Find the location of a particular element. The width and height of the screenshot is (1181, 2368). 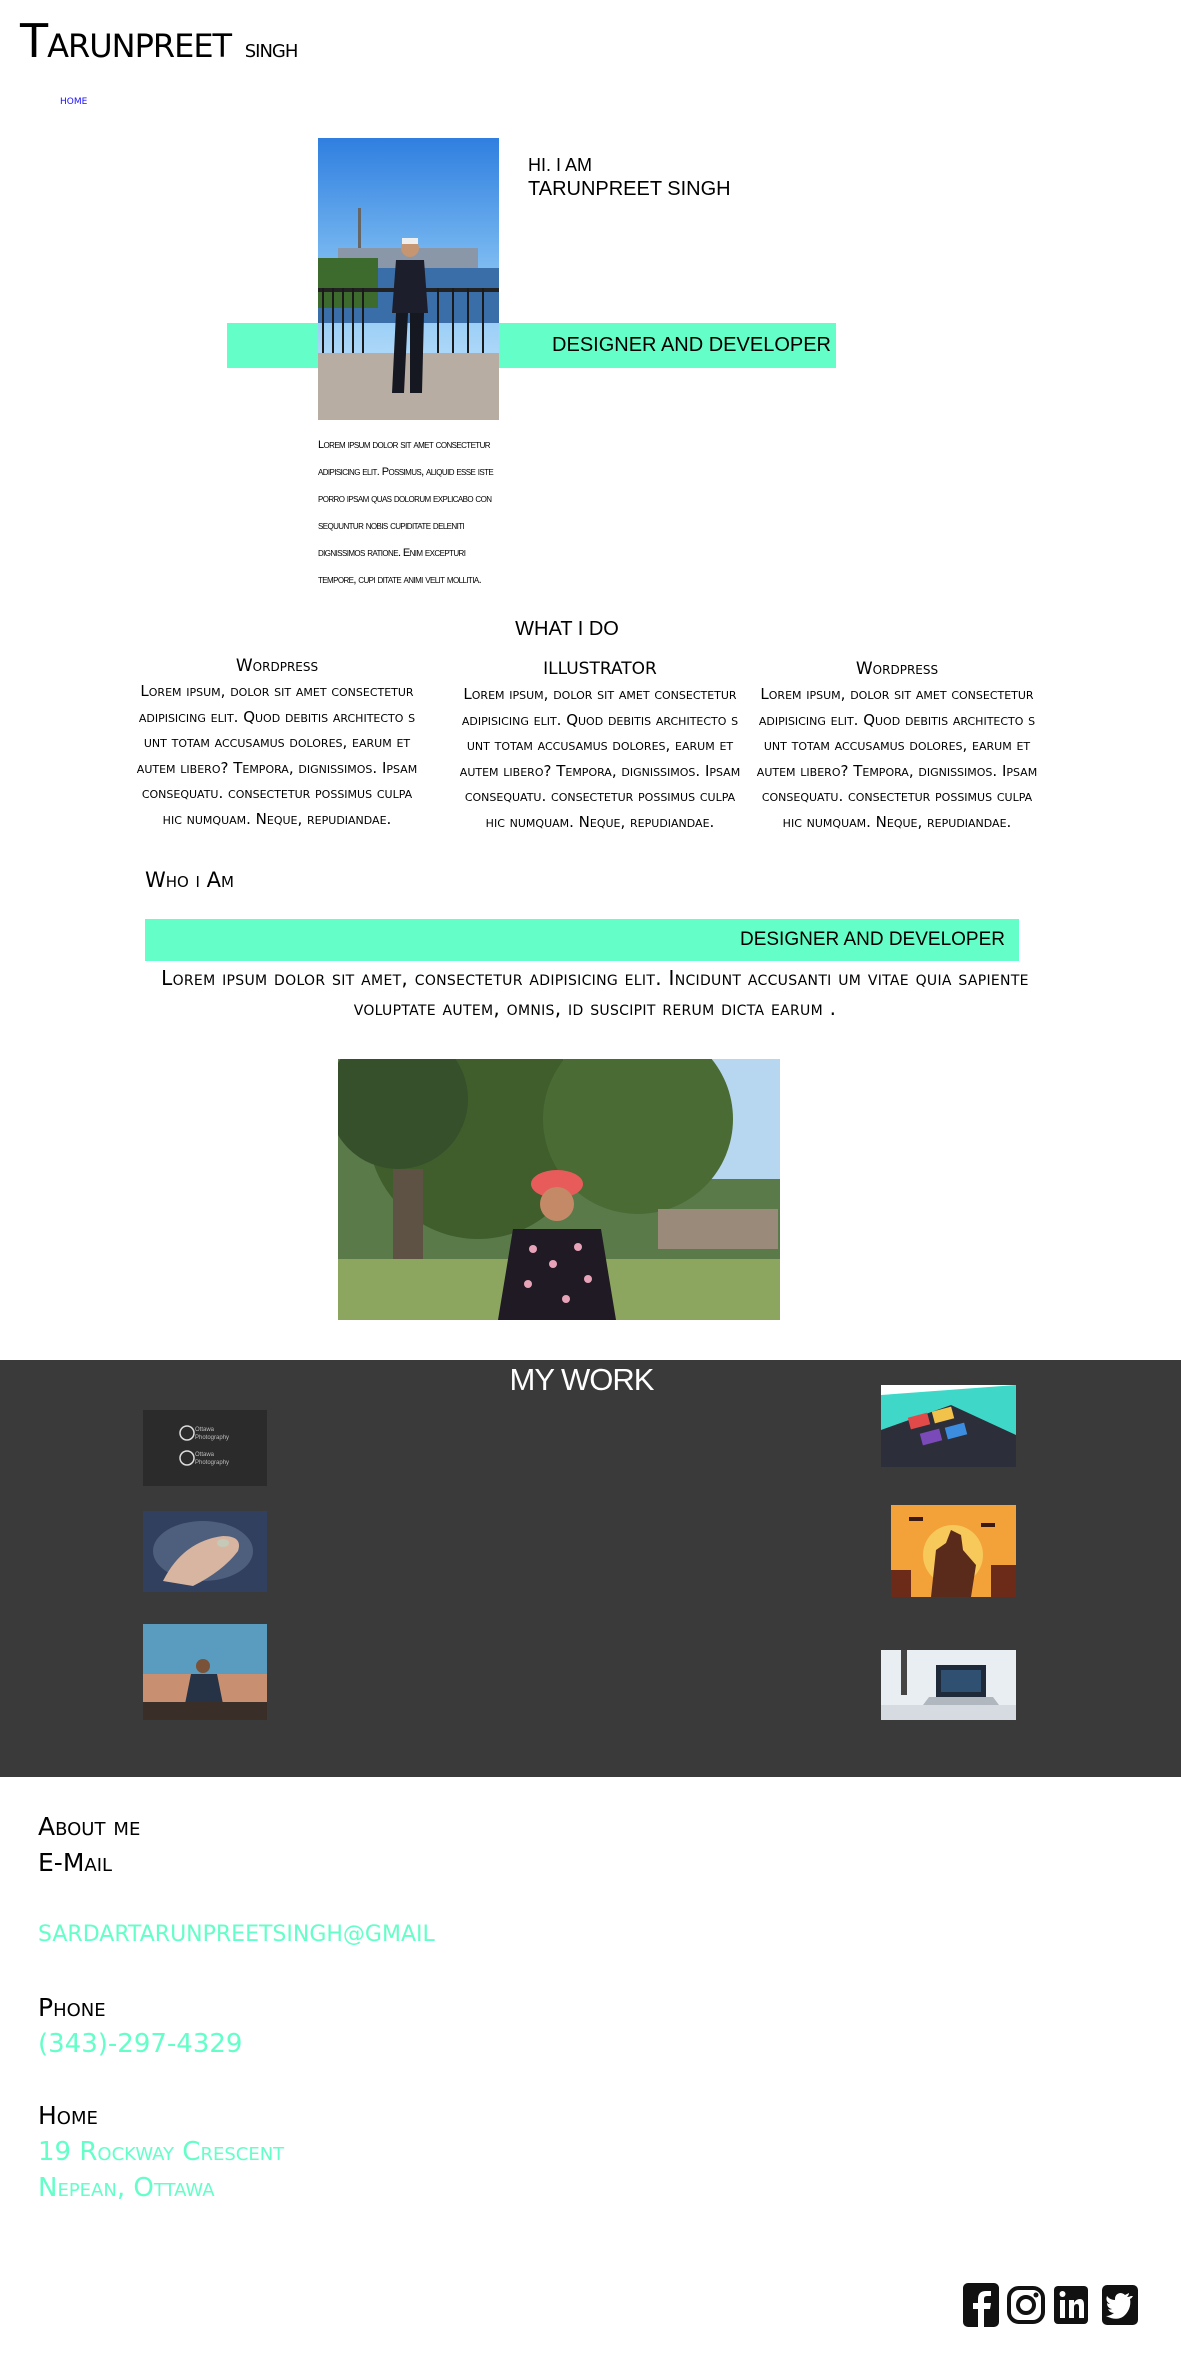

work-thumbnail-hand is located at coordinates (205, 1551).